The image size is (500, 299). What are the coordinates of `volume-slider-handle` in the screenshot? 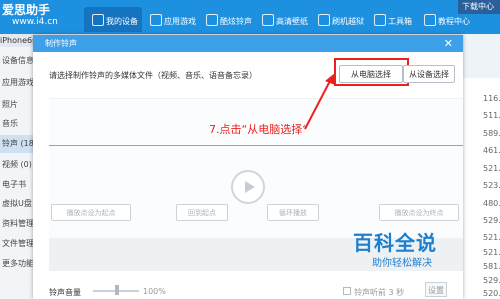 It's located at (117, 290).